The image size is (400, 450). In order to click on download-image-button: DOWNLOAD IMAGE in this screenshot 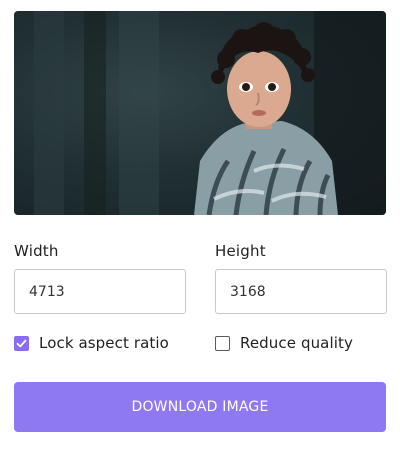, I will do `click(200, 407)`.